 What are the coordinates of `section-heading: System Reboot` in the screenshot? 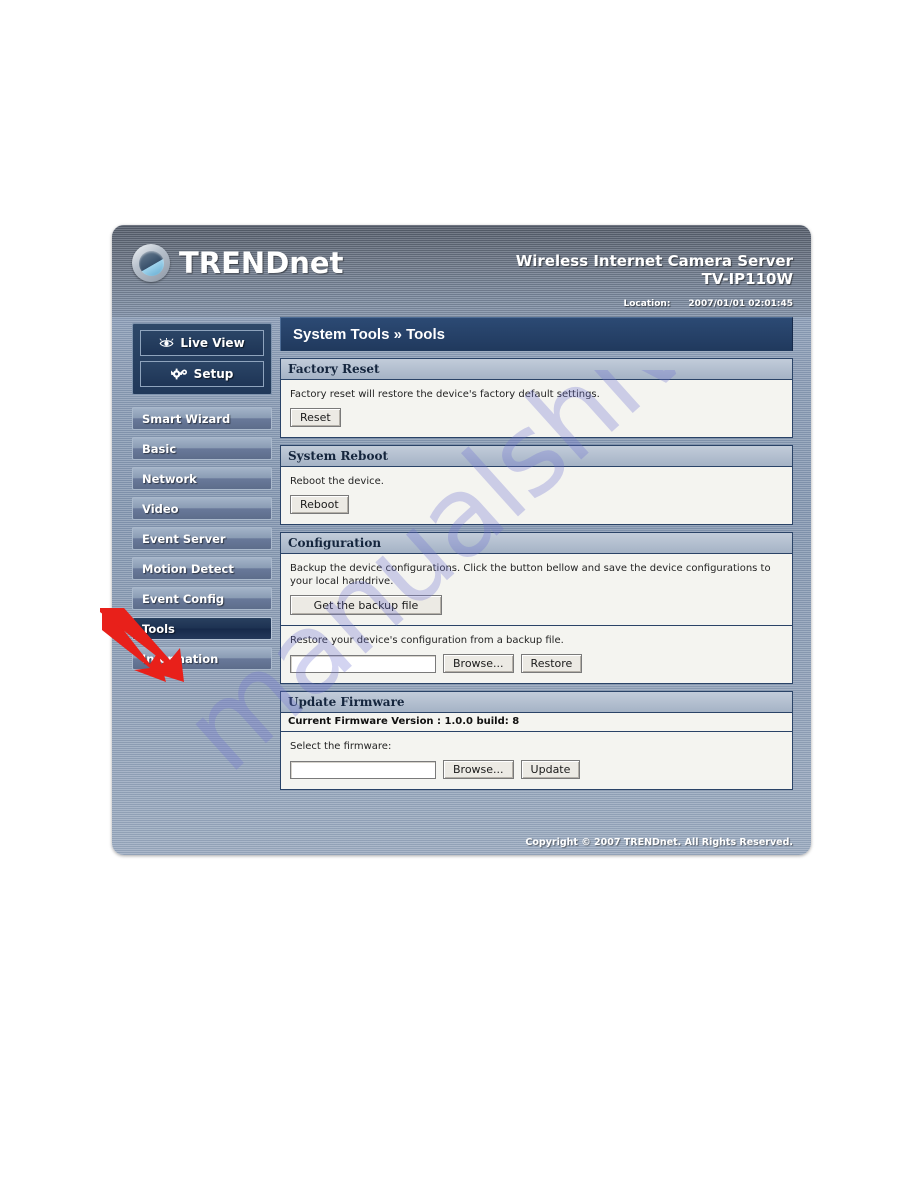 It's located at (536, 456).